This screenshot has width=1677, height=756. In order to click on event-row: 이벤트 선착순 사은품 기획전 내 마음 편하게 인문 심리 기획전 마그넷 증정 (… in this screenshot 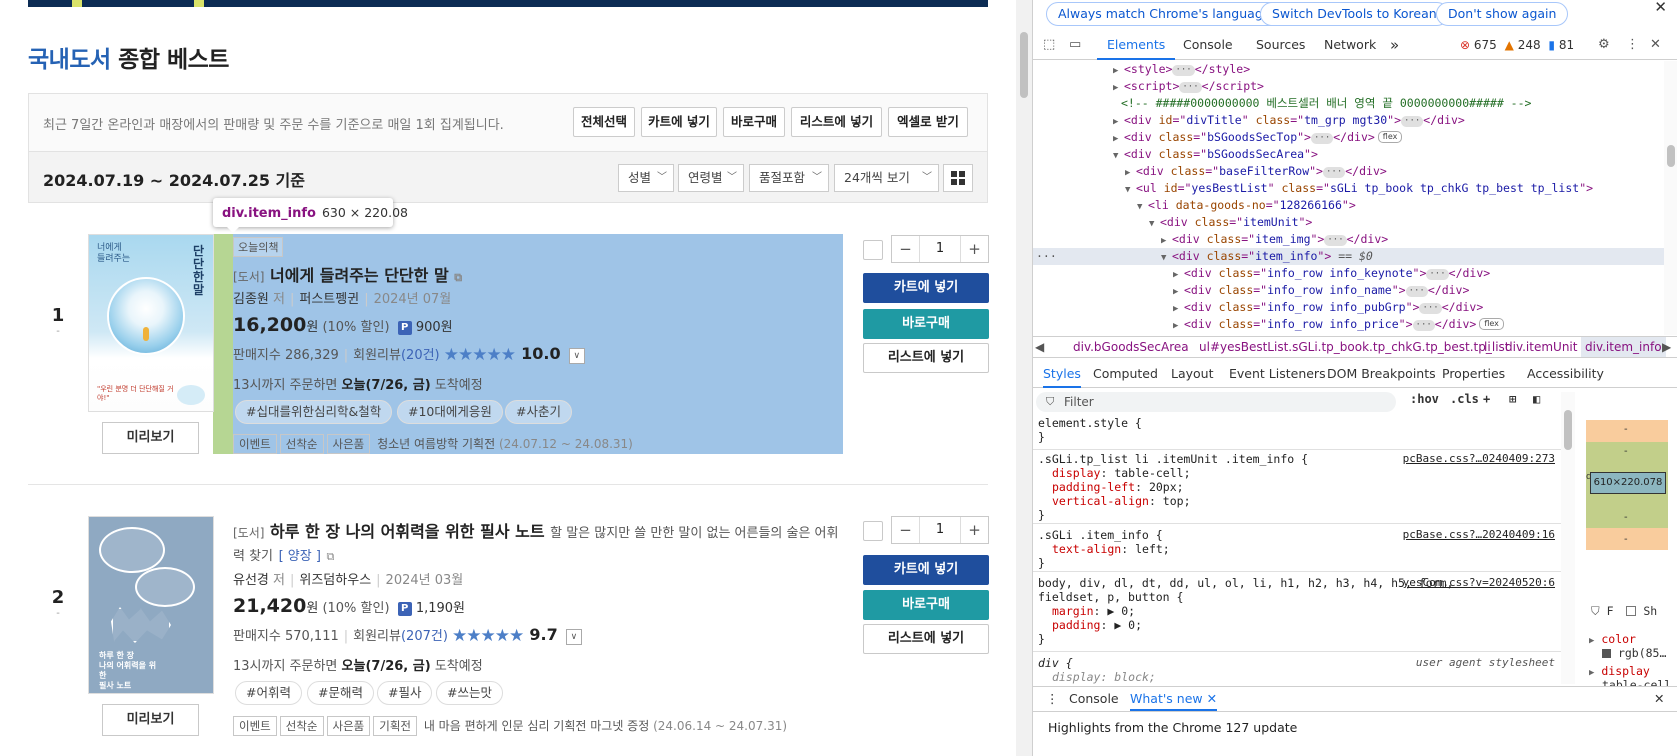, I will do `click(510, 726)`.